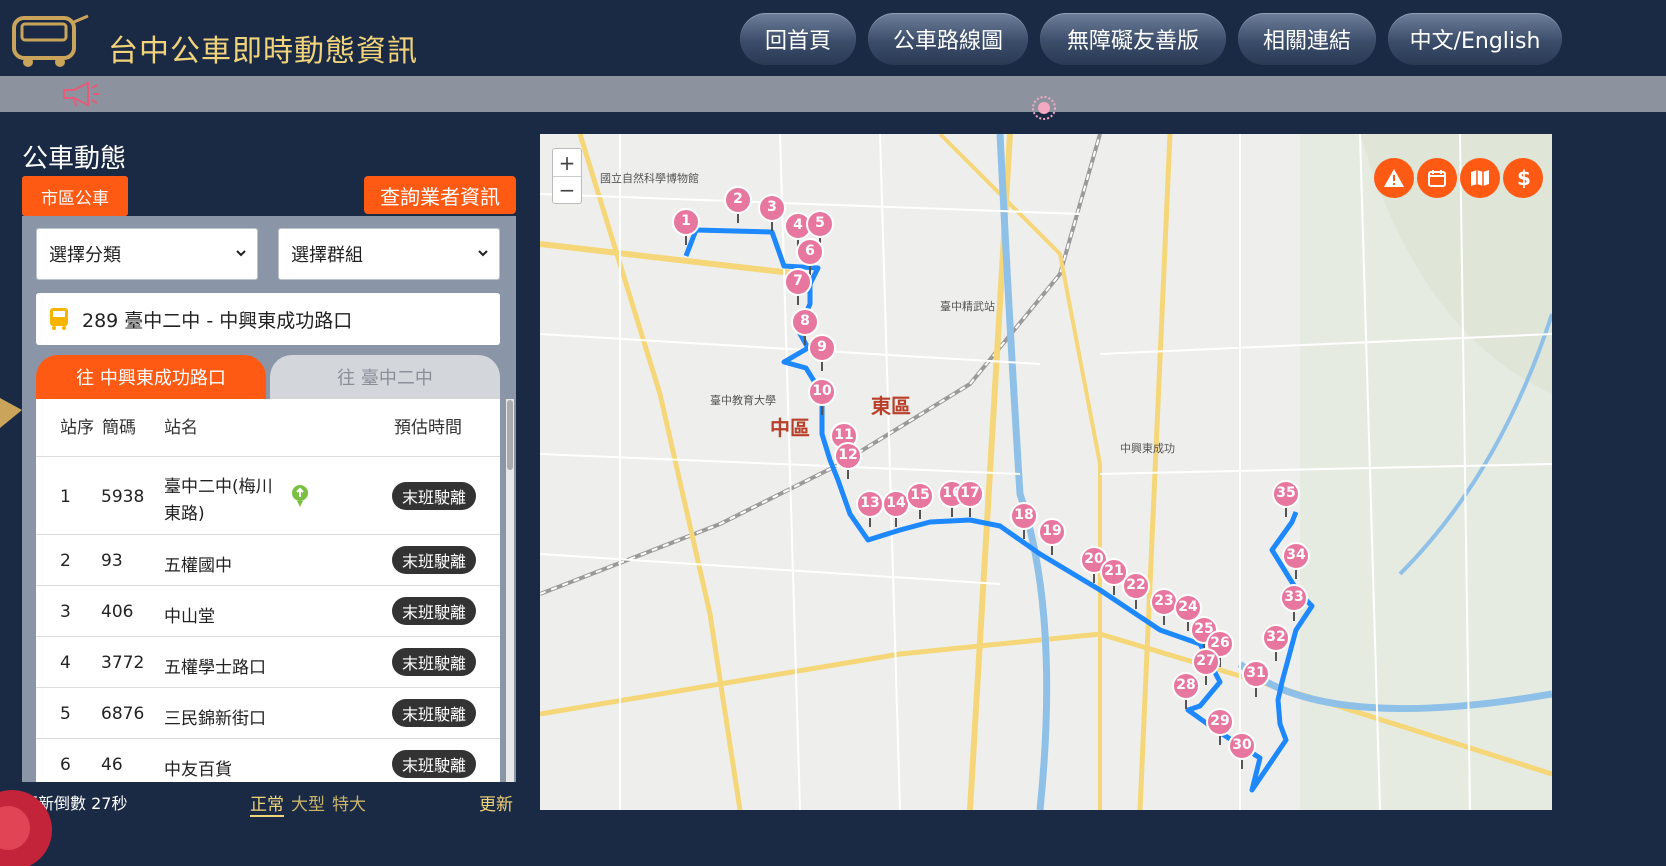 This screenshot has height=866, width=1666. What do you see at coordinates (327, 255) in the screenshot?
I see `group-select-label: 選擇群組` at bounding box center [327, 255].